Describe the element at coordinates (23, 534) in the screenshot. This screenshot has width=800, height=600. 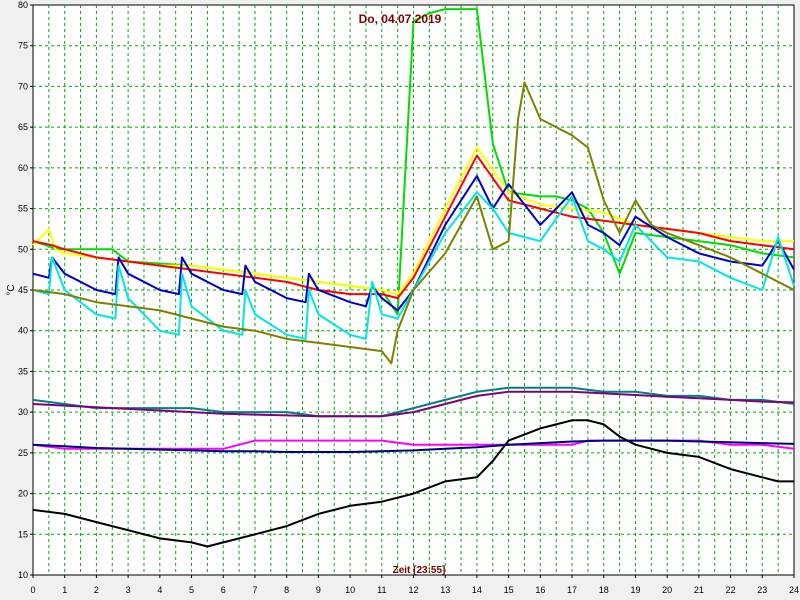
I see `y-tick-label: 15` at that location.